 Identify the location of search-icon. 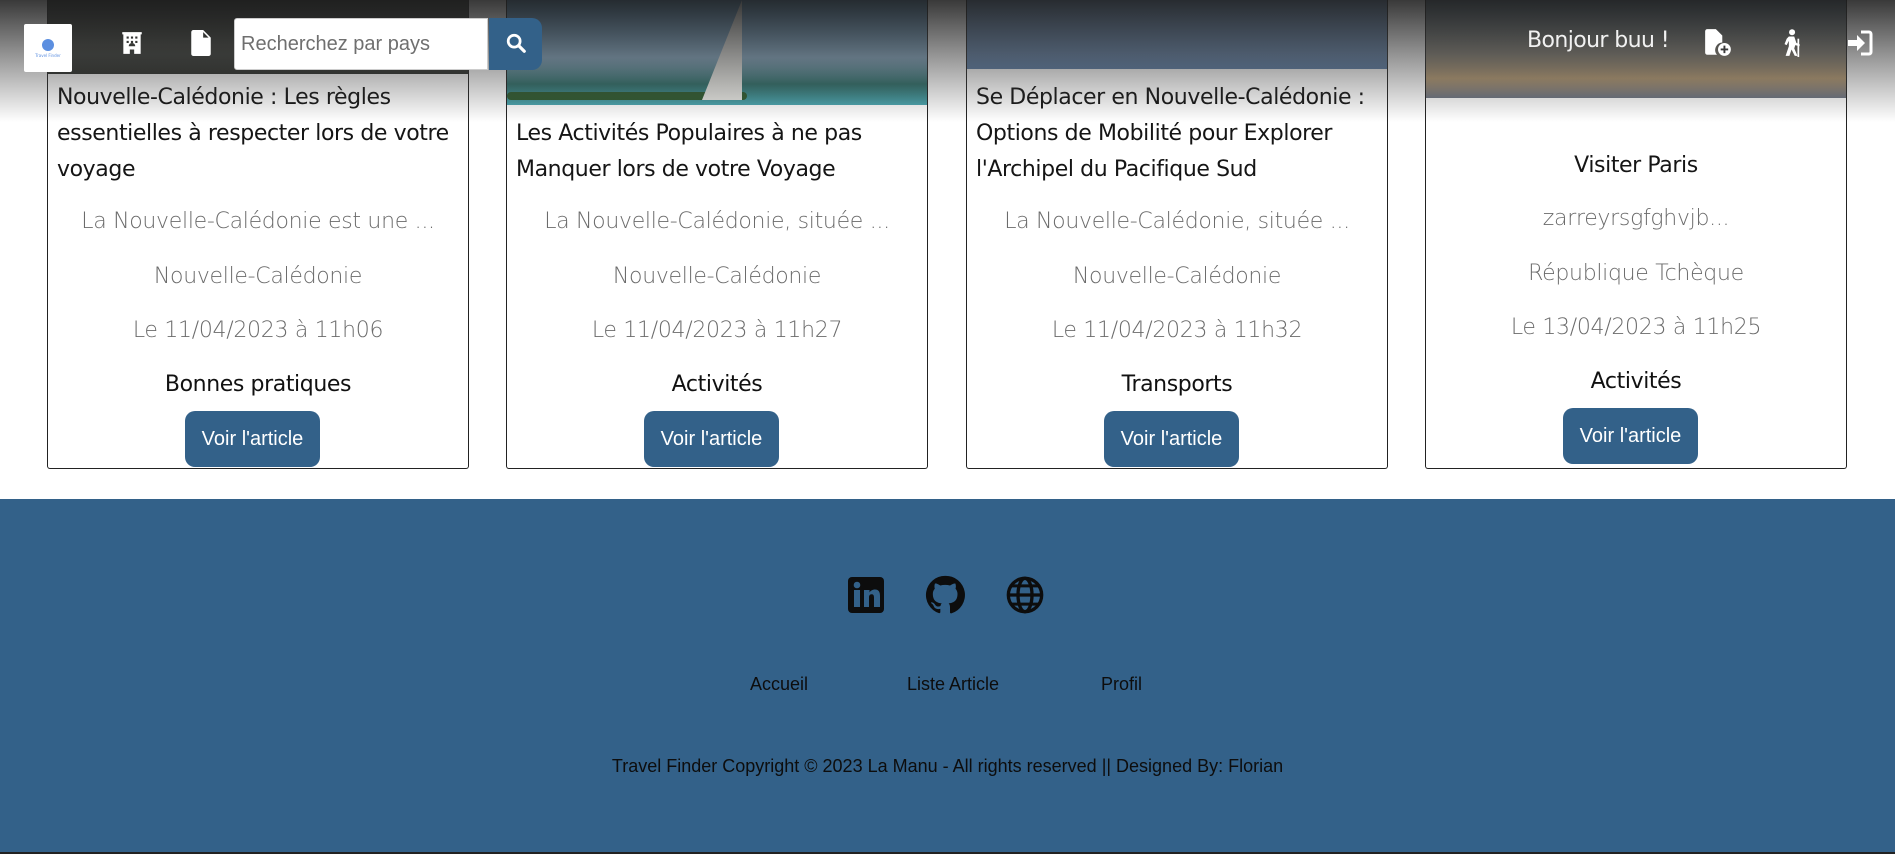
(516, 44).